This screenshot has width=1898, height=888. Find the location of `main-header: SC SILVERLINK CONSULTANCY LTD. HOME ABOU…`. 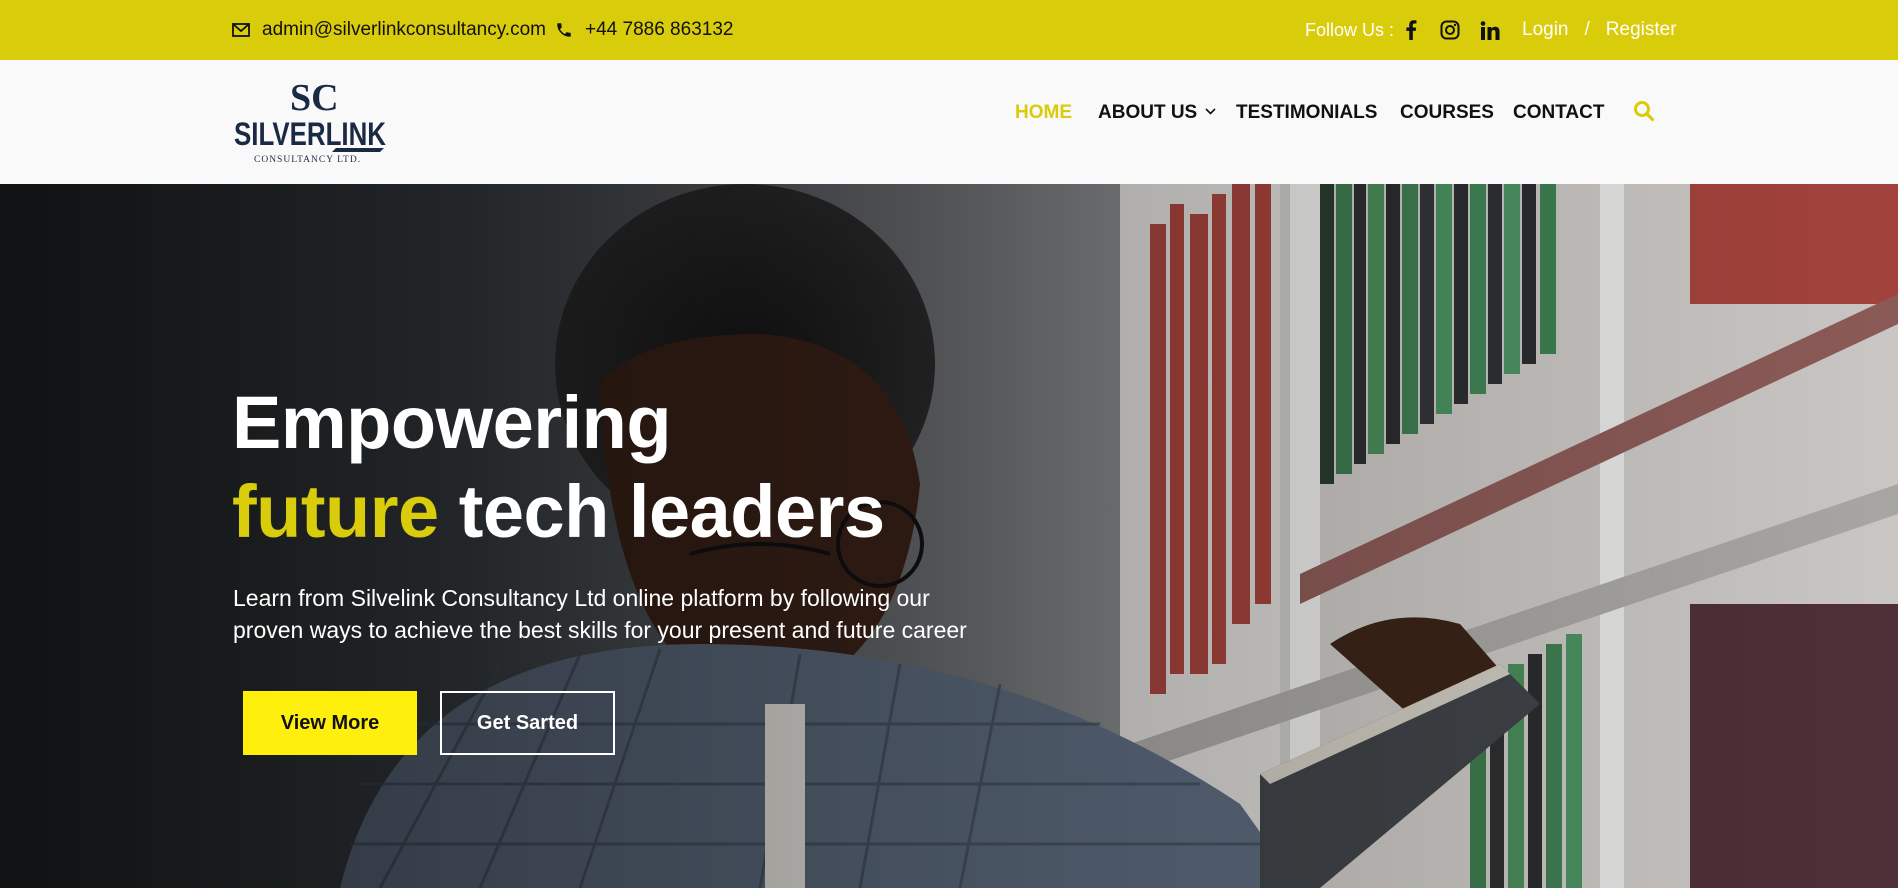

main-header: SC SILVERLINK CONSULTANCY LTD. HOME ABOU… is located at coordinates (949, 122).